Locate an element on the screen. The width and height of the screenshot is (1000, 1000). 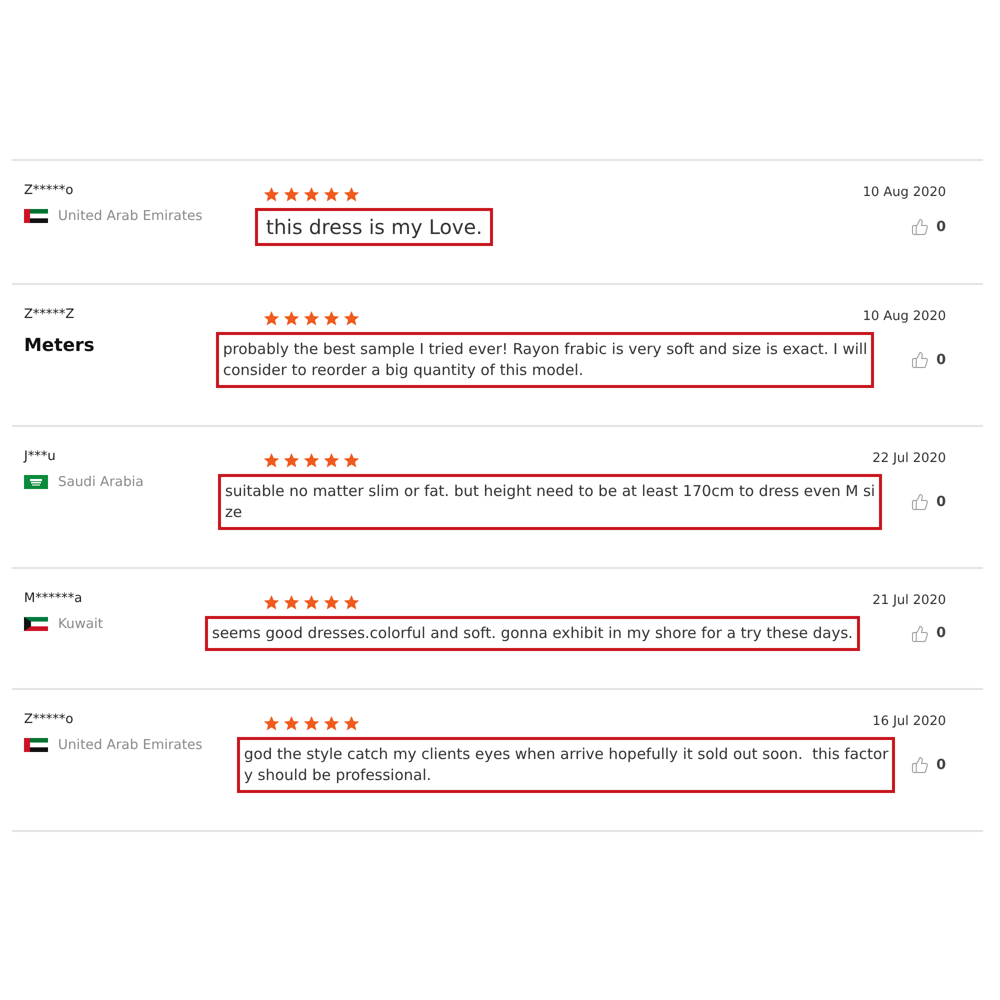
review-date: 21 Jul 2020 is located at coordinates (909, 601).